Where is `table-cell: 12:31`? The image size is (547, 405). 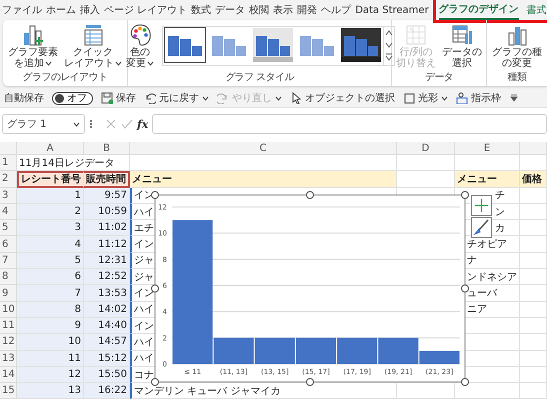
table-cell: 12:31 is located at coordinates (107, 261).